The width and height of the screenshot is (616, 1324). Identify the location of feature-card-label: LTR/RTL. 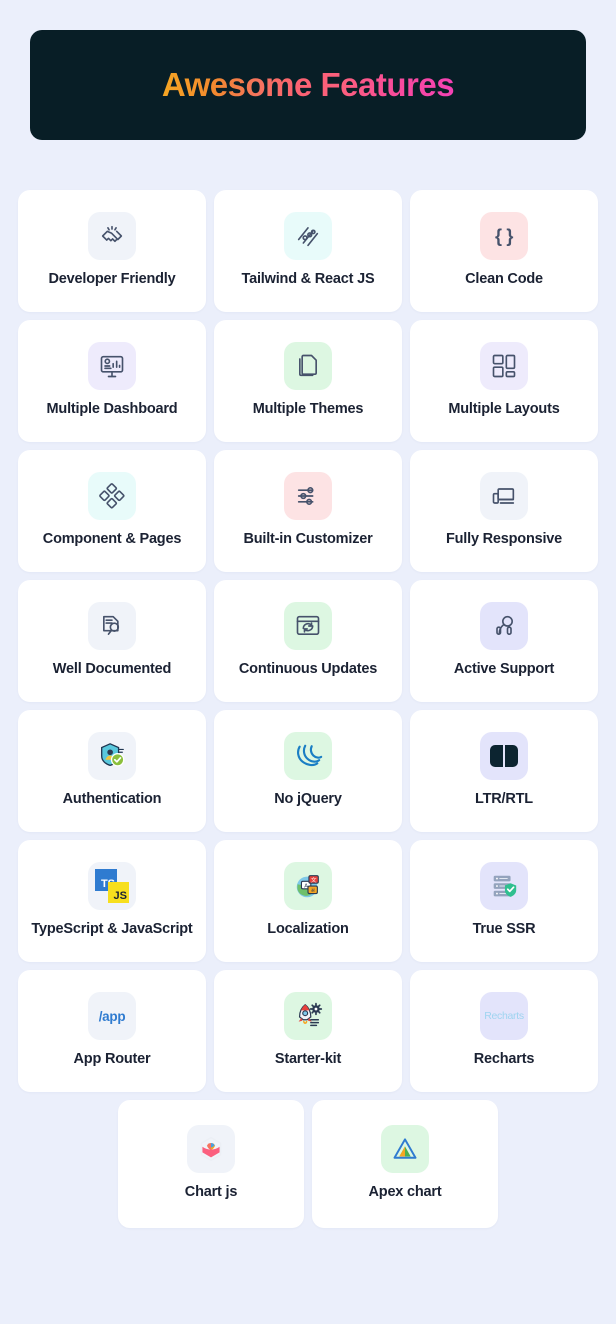
(504, 799).